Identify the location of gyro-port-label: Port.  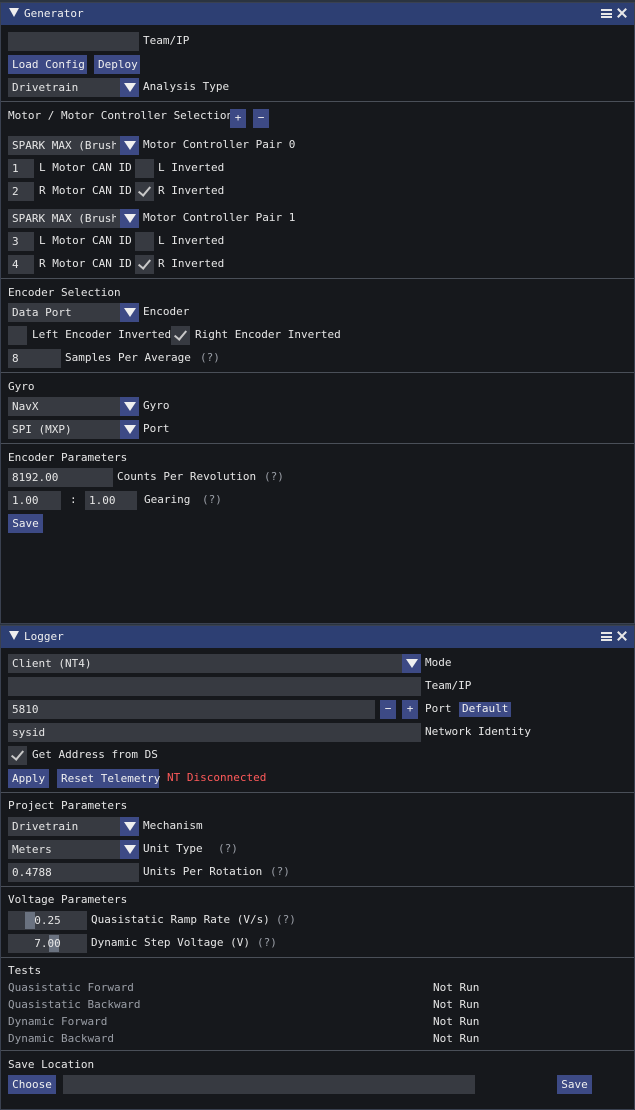
(156, 428).